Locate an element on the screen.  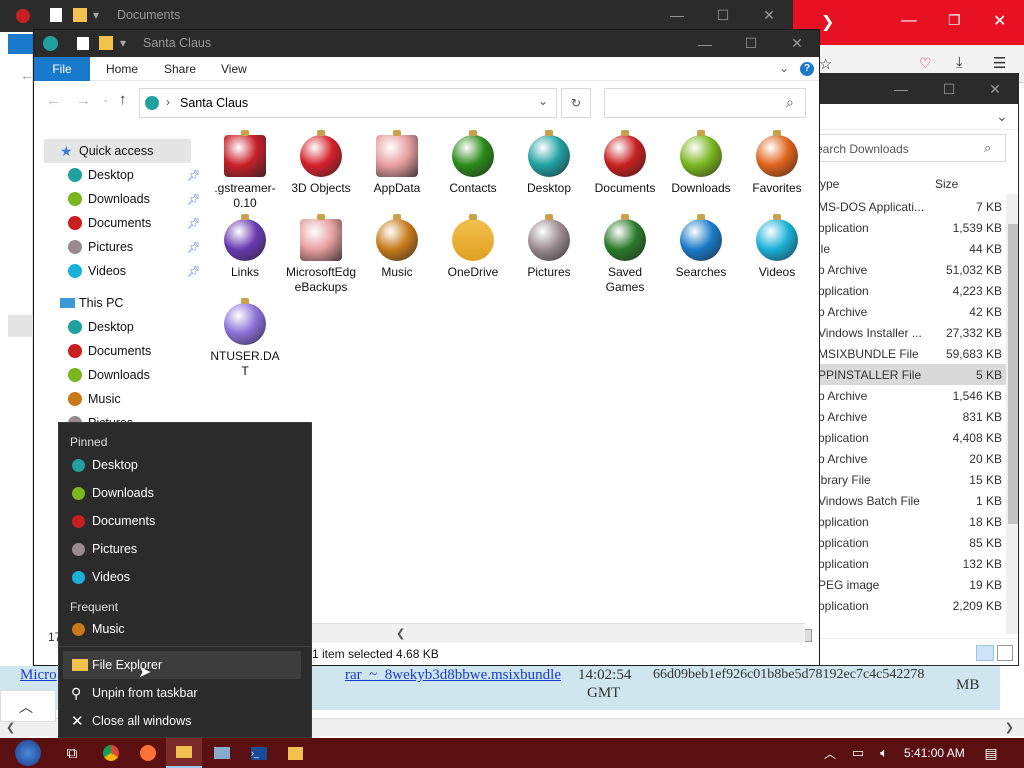
nav-this-pc: This PC is located at coordinates (121, 303).